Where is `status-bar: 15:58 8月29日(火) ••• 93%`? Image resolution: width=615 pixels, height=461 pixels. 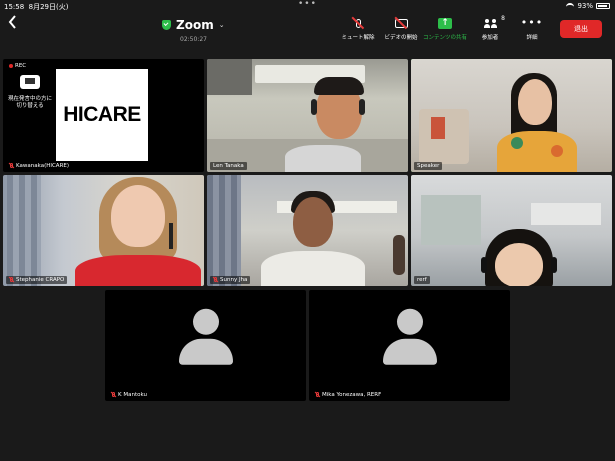 status-bar: 15:58 8月29日(火) ••• 93% is located at coordinates (307, 6).